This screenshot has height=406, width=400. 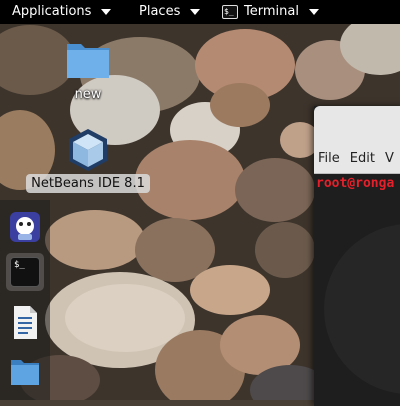 I want to click on places-menu: Places, so click(x=170, y=12).